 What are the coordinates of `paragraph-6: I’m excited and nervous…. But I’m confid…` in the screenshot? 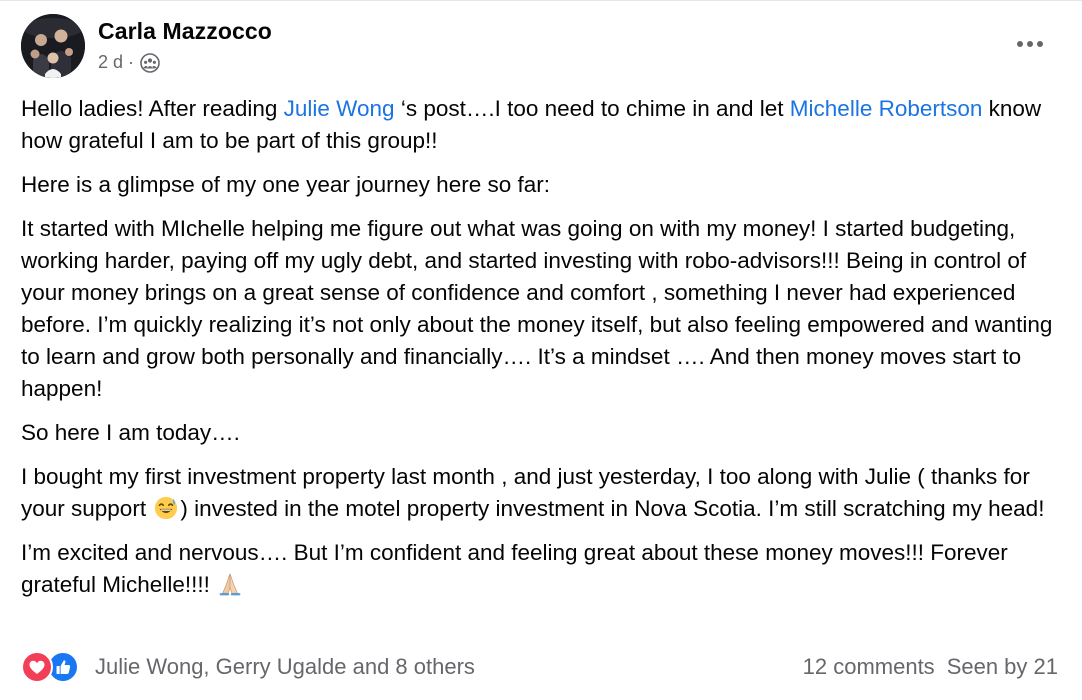 It's located at (541, 569).